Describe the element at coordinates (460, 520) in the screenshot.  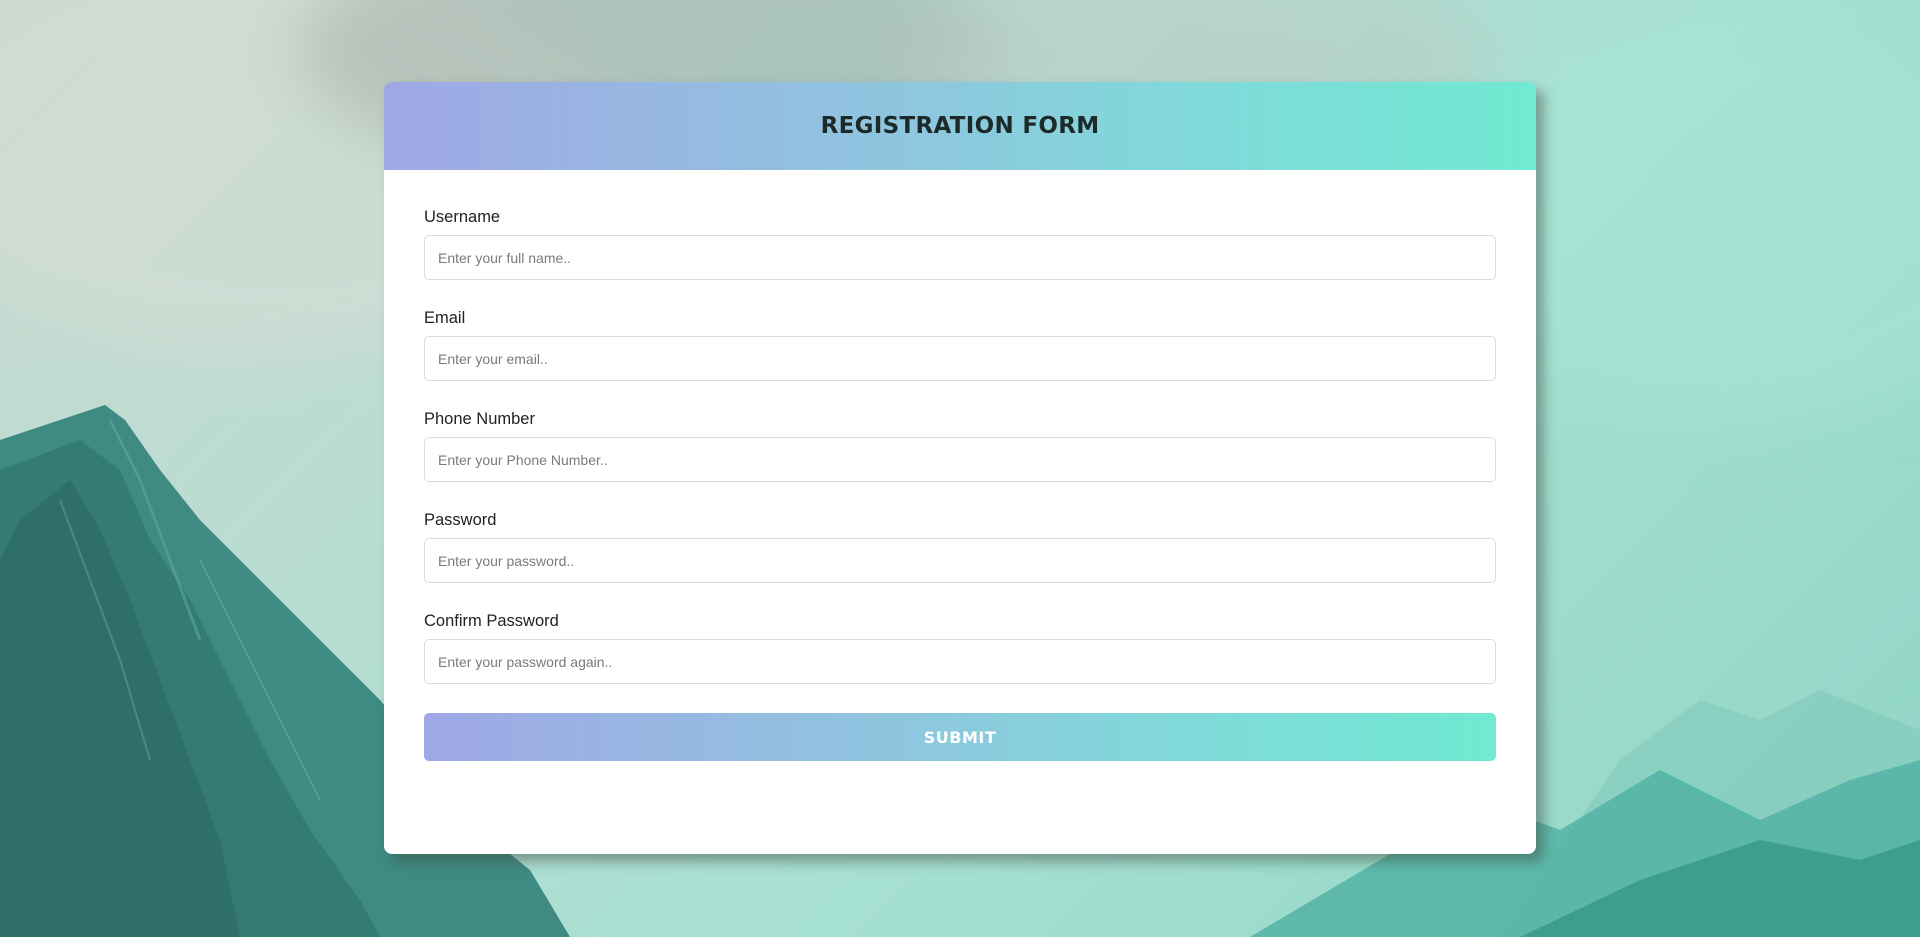
I see `password-label: Password` at that location.